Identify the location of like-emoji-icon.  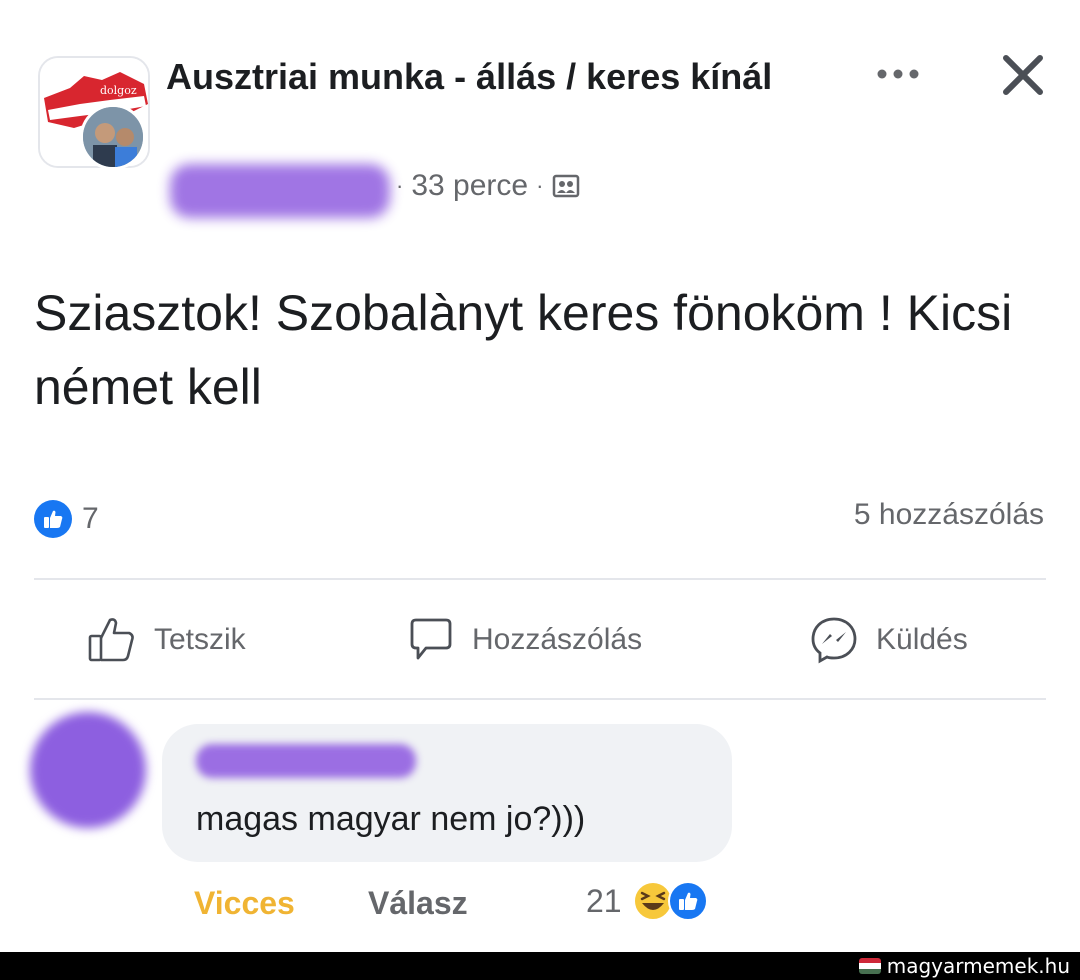
(687, 901).